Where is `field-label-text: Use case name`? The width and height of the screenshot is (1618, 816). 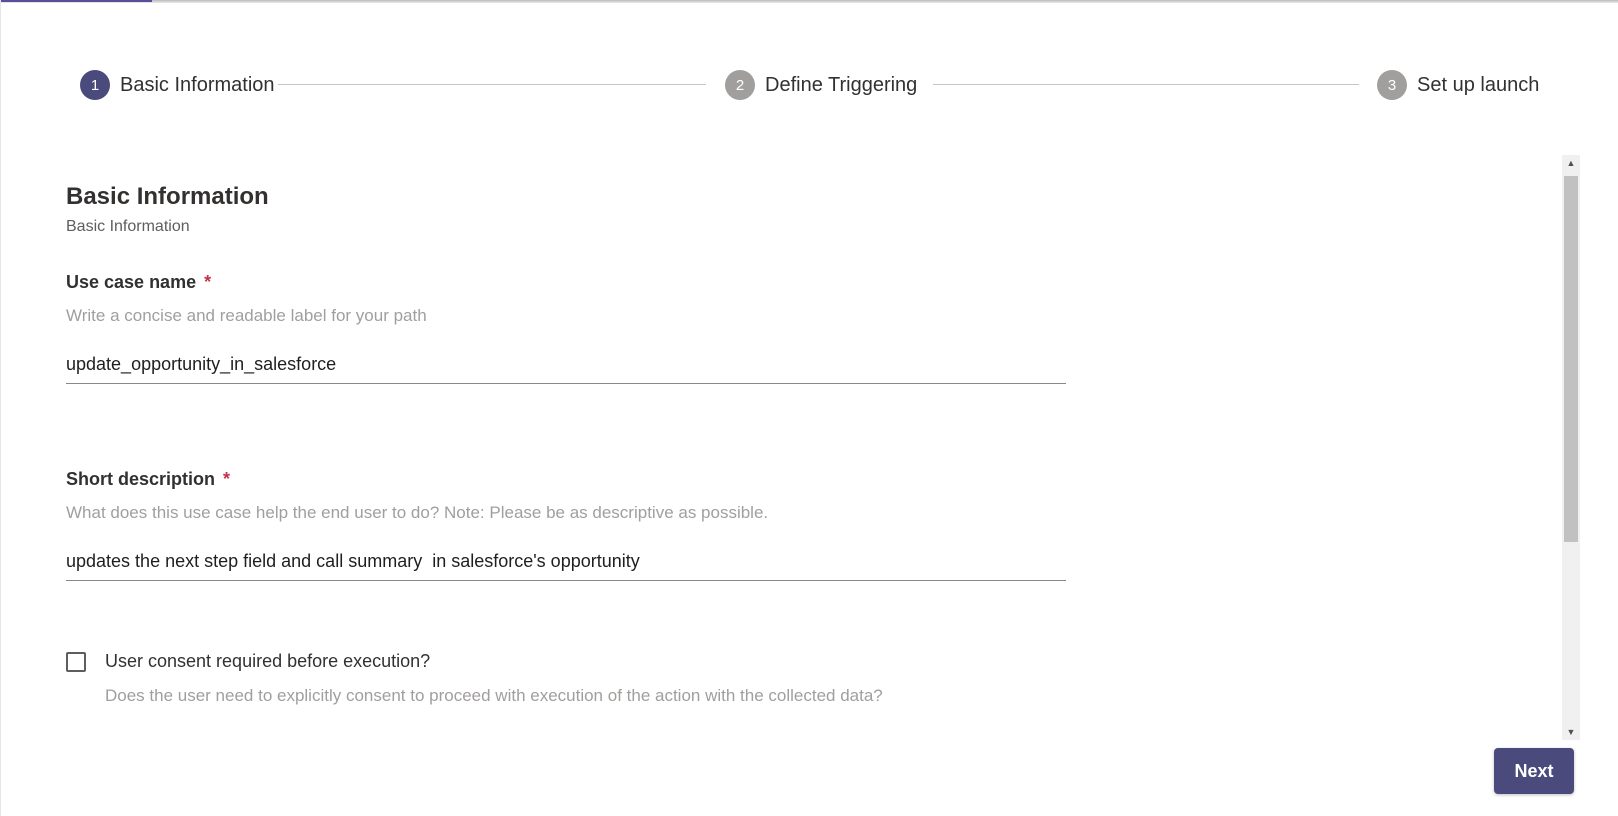
field-label-text: Use case name is located at coordinates (131, 282).